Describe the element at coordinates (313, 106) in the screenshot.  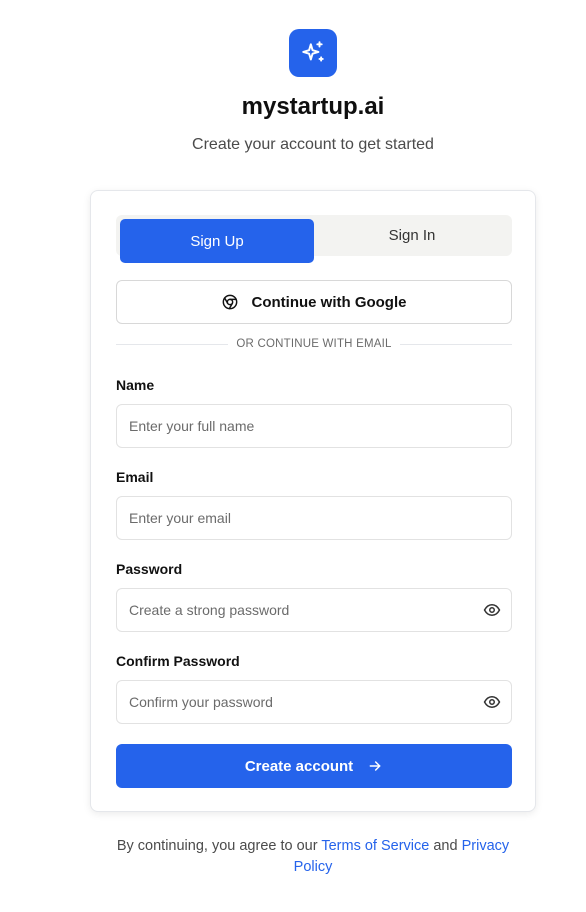
I see `brand-title: mystartup.ai` at that location.